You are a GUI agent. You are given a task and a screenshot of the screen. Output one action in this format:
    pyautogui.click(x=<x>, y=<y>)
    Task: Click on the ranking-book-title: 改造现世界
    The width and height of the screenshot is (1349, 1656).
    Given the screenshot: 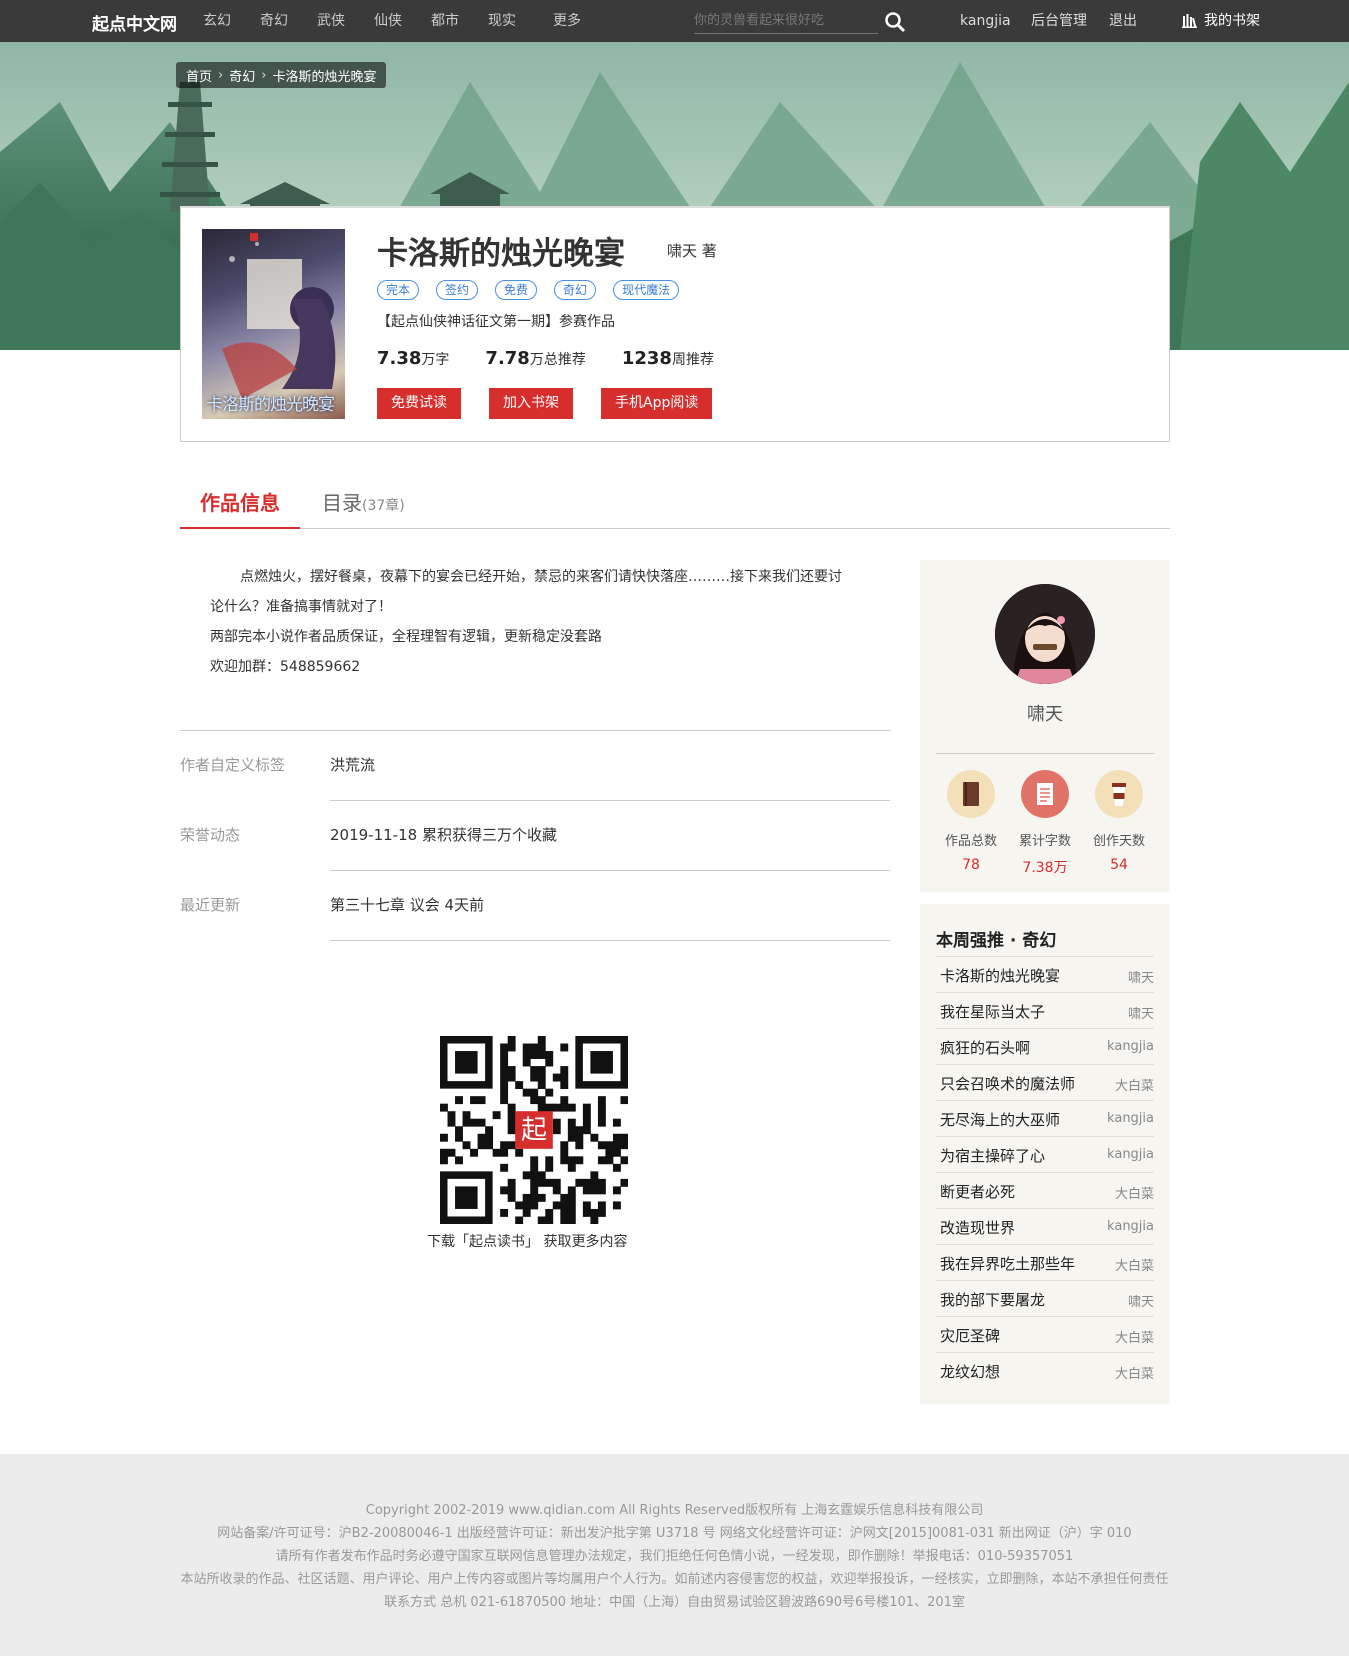 What is the action you would take?
    pyautogui.click(x=977, y=1227)
    